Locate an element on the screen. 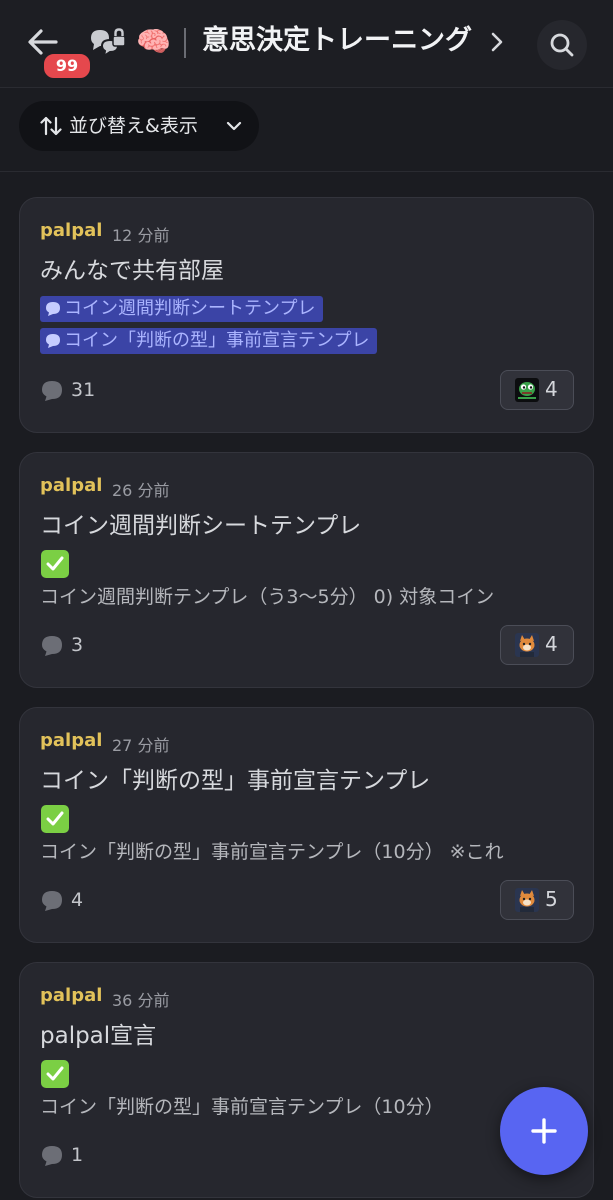 The width and height of the screenshot is (613, 1200). post-title: コイン週間判断シートテンプレ is located at coordinates (201, 526).